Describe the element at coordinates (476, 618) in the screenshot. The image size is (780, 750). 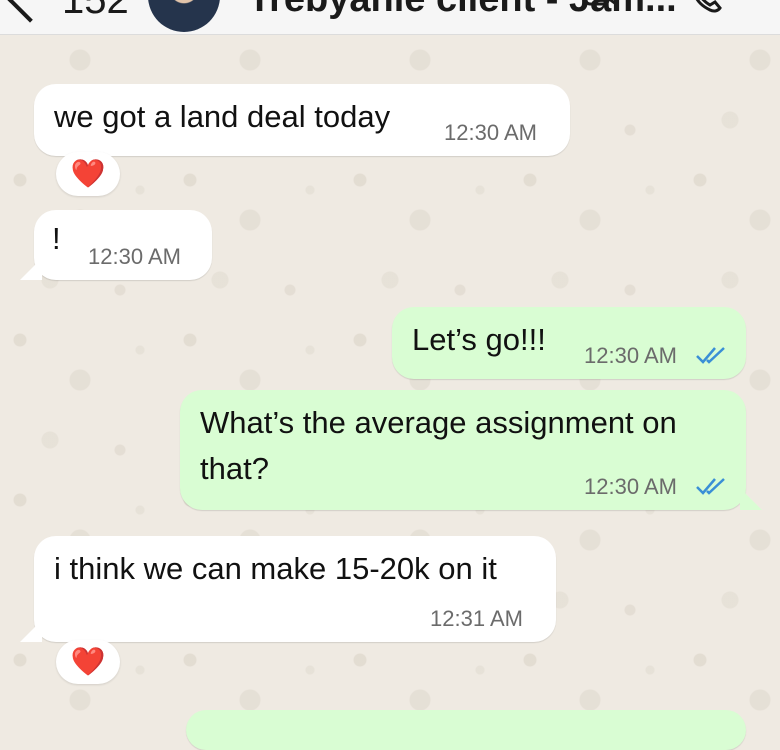
I see `message-time: 12:31 AM` at that location.